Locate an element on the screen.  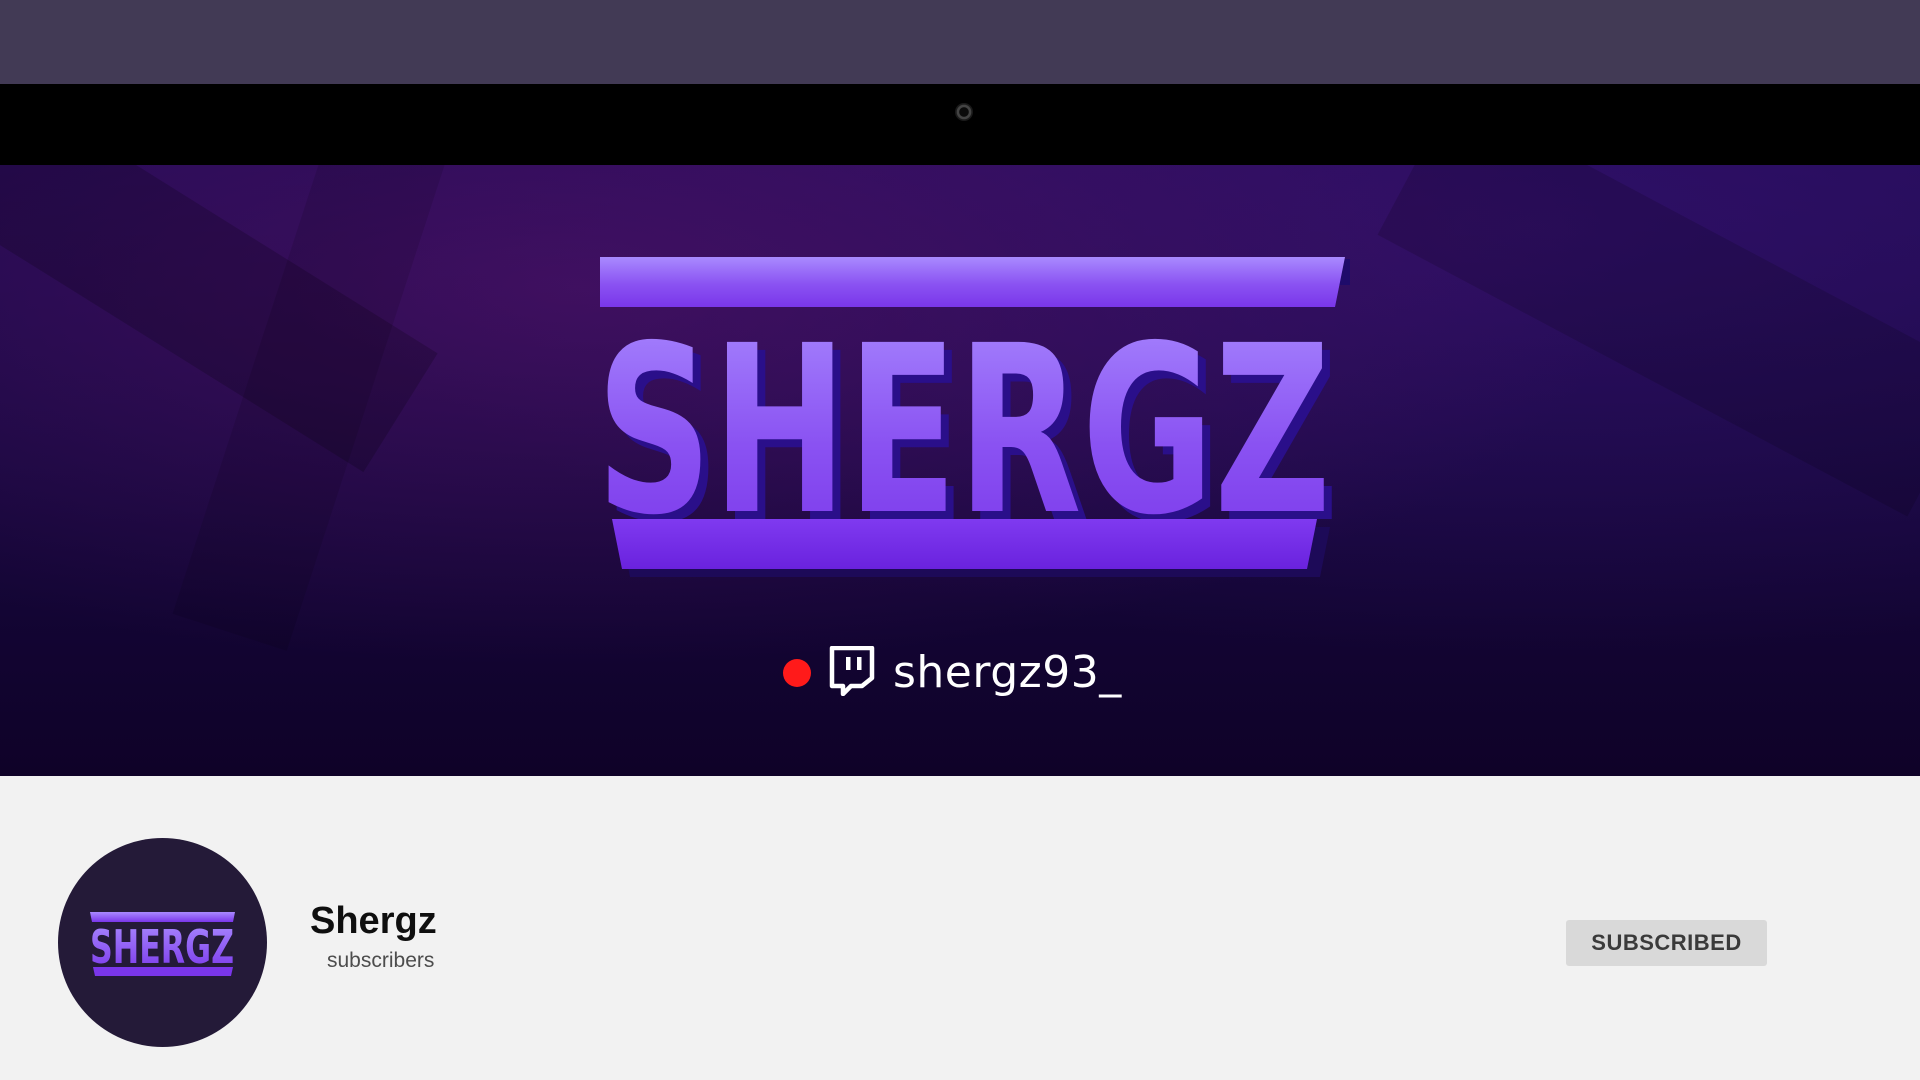
banner-shard is located at coordinates (1648, 341).